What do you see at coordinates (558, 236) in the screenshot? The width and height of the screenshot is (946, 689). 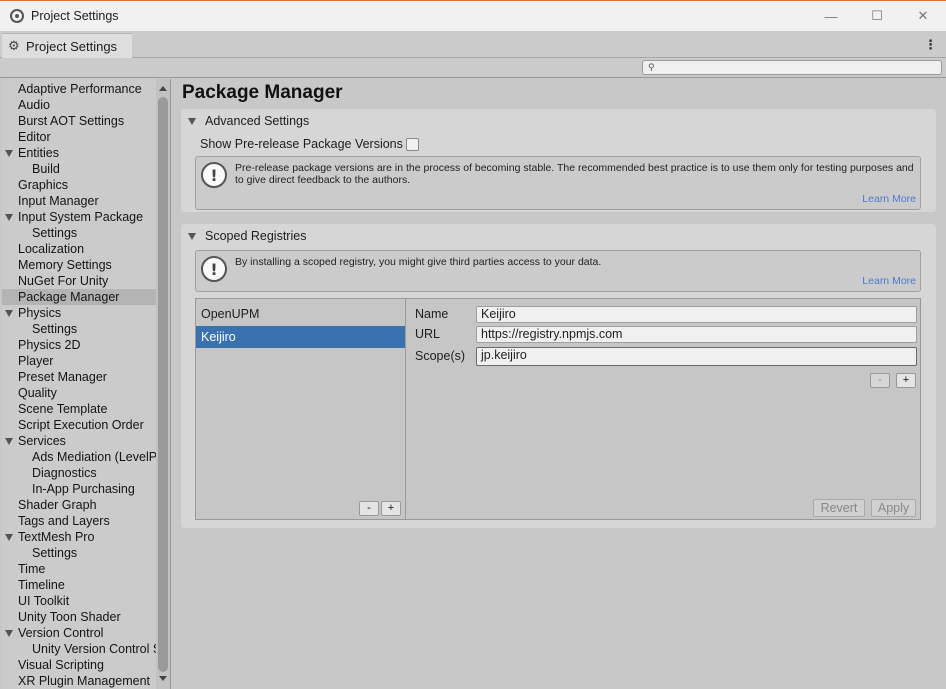 I see `scoped-registries-header: Scoped Registries` at bounding box center [558, 236].